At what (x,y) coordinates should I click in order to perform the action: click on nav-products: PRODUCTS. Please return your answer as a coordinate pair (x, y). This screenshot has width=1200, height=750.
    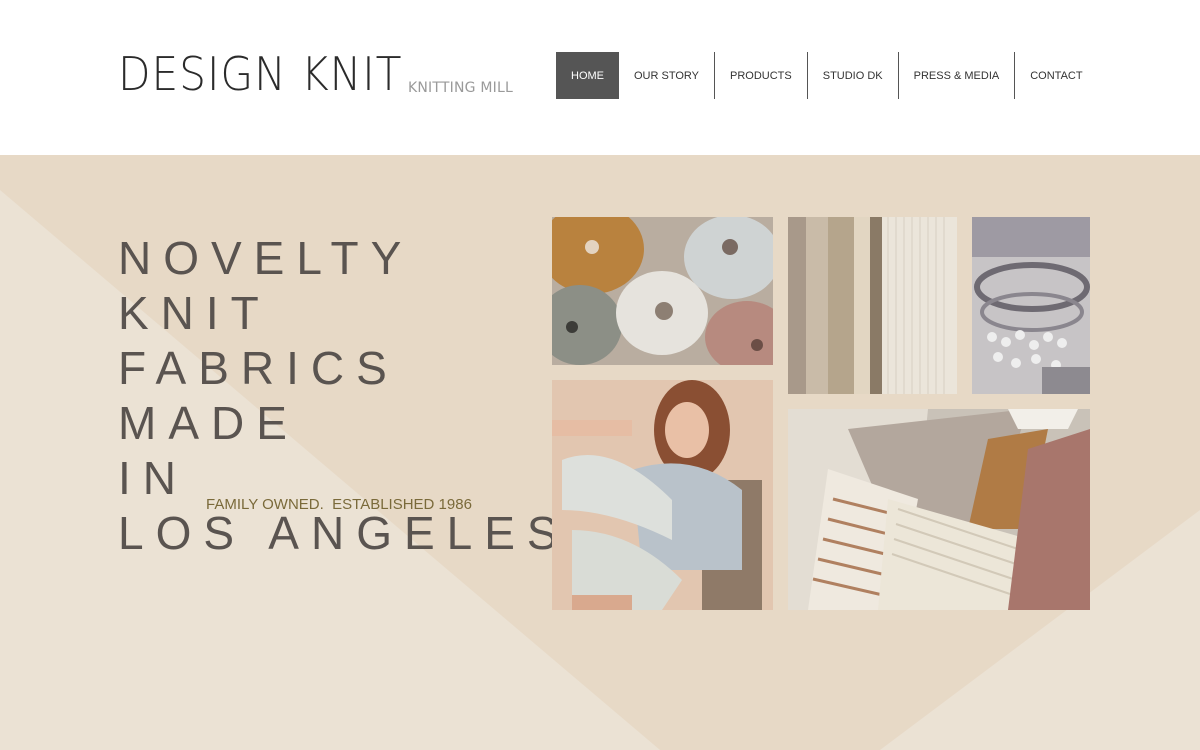
    Looking at the image, I should click on (761, 75).